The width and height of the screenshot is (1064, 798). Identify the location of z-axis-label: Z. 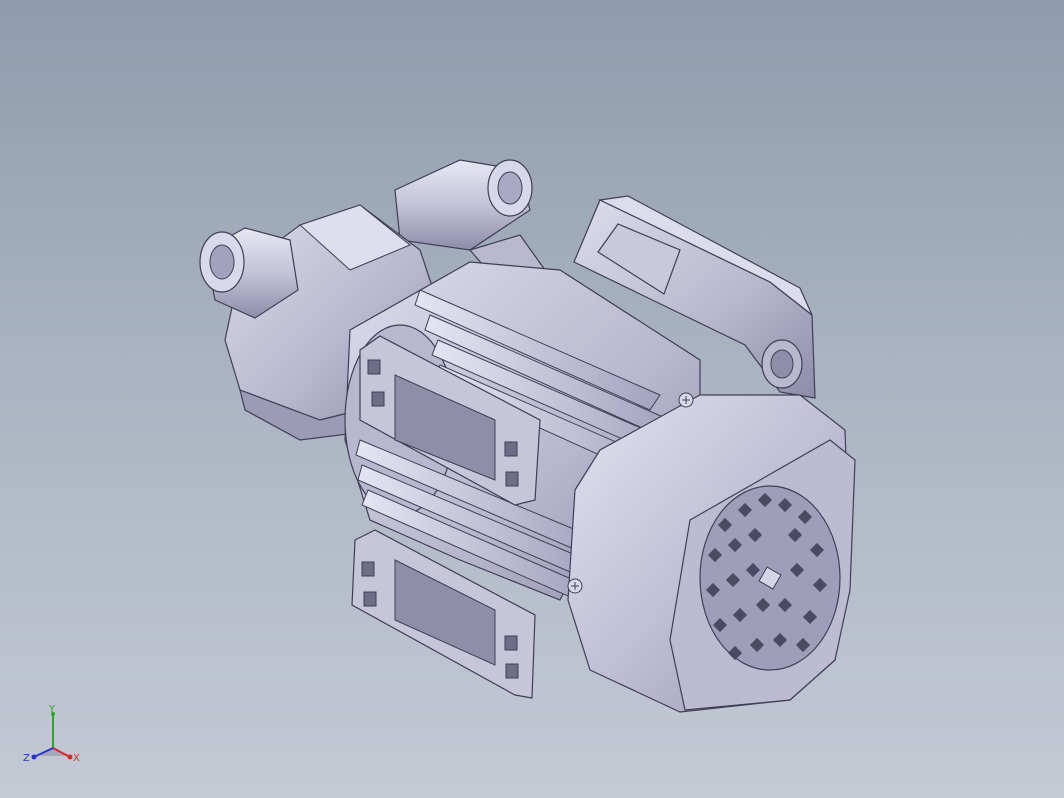
(26, 758).